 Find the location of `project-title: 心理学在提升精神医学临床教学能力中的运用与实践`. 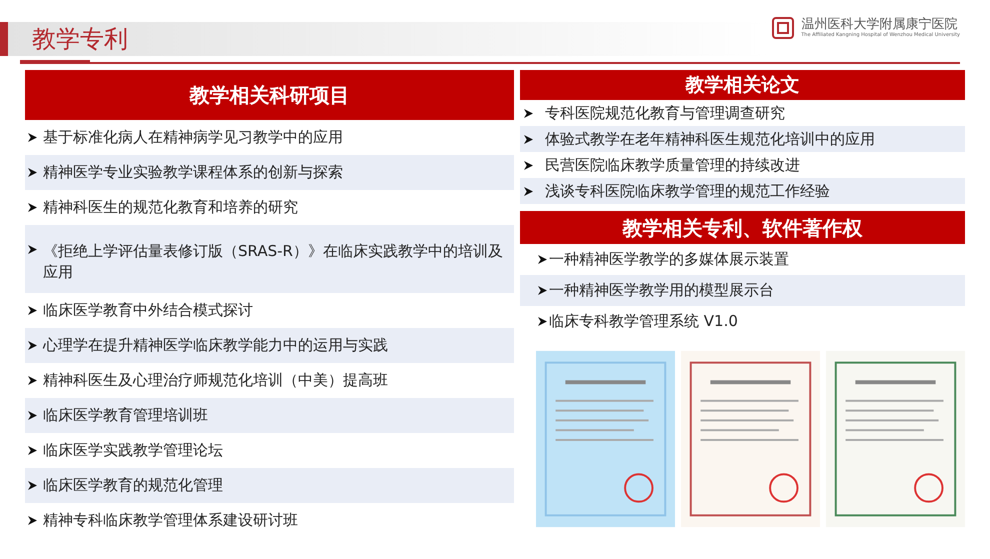

project-title: 心理学在提升精神医学临床教学能力中的运用与实践 is located at coordinates (215, 345).